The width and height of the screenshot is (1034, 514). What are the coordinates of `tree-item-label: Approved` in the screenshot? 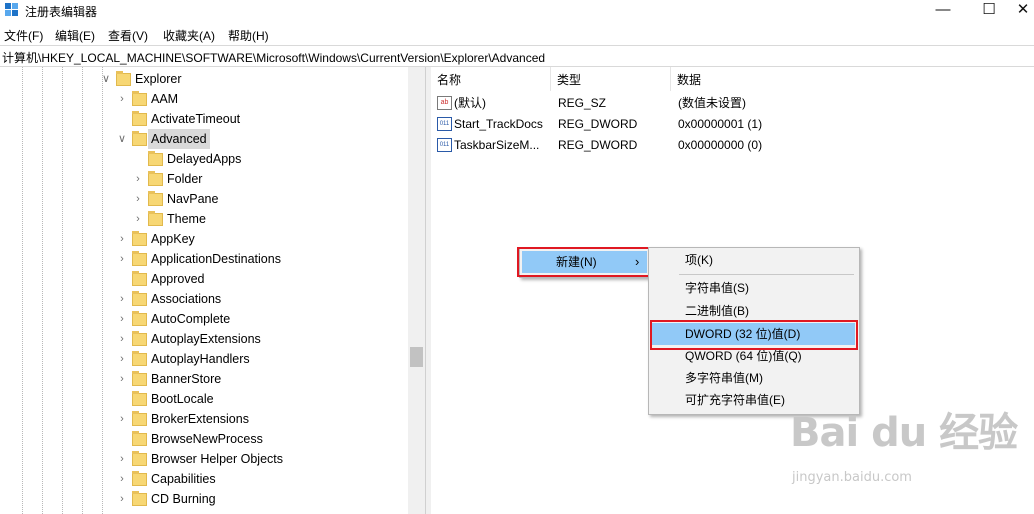 It's located at (178, 279).